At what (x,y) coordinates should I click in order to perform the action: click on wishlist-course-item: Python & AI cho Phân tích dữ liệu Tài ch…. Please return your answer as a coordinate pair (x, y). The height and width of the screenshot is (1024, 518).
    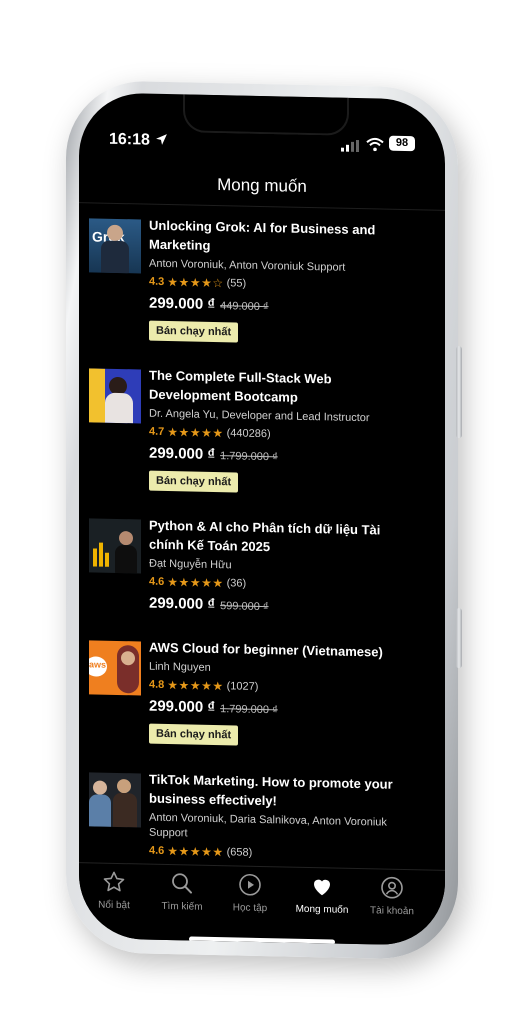
    Looking at the image, I should click on (239, 563).